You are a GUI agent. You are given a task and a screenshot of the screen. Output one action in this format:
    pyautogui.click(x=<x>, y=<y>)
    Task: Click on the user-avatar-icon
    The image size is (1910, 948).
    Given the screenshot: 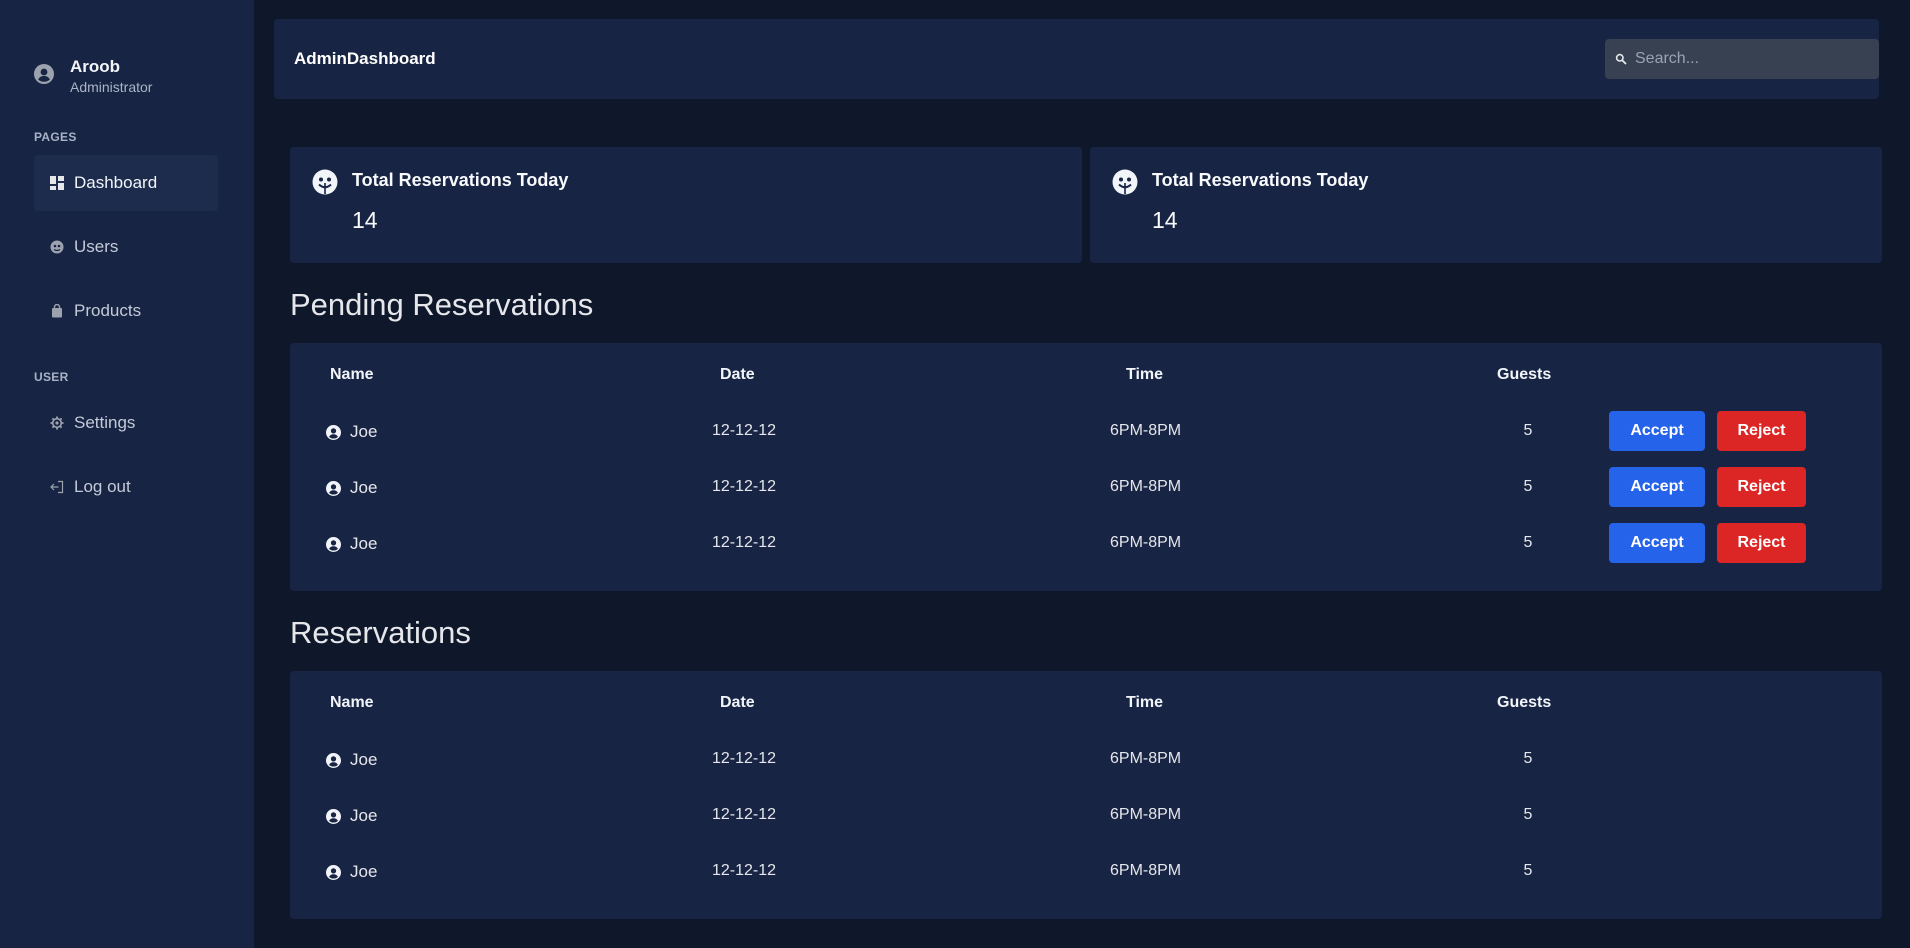 What is the action you would take?
    pyautogui.click(x=44, y=74)
    